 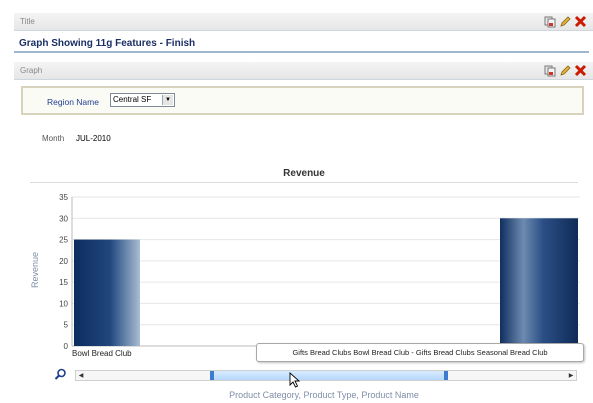 What do you see at coordinates (304, 173) in the screenshot?
I see `chart-title: Revenue` at bounding box center [304, 173].